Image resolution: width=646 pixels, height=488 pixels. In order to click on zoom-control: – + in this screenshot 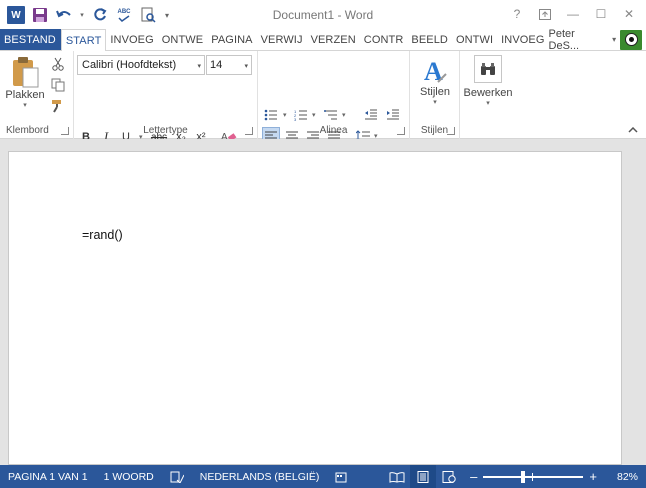, I will do `click(533, 476)`.